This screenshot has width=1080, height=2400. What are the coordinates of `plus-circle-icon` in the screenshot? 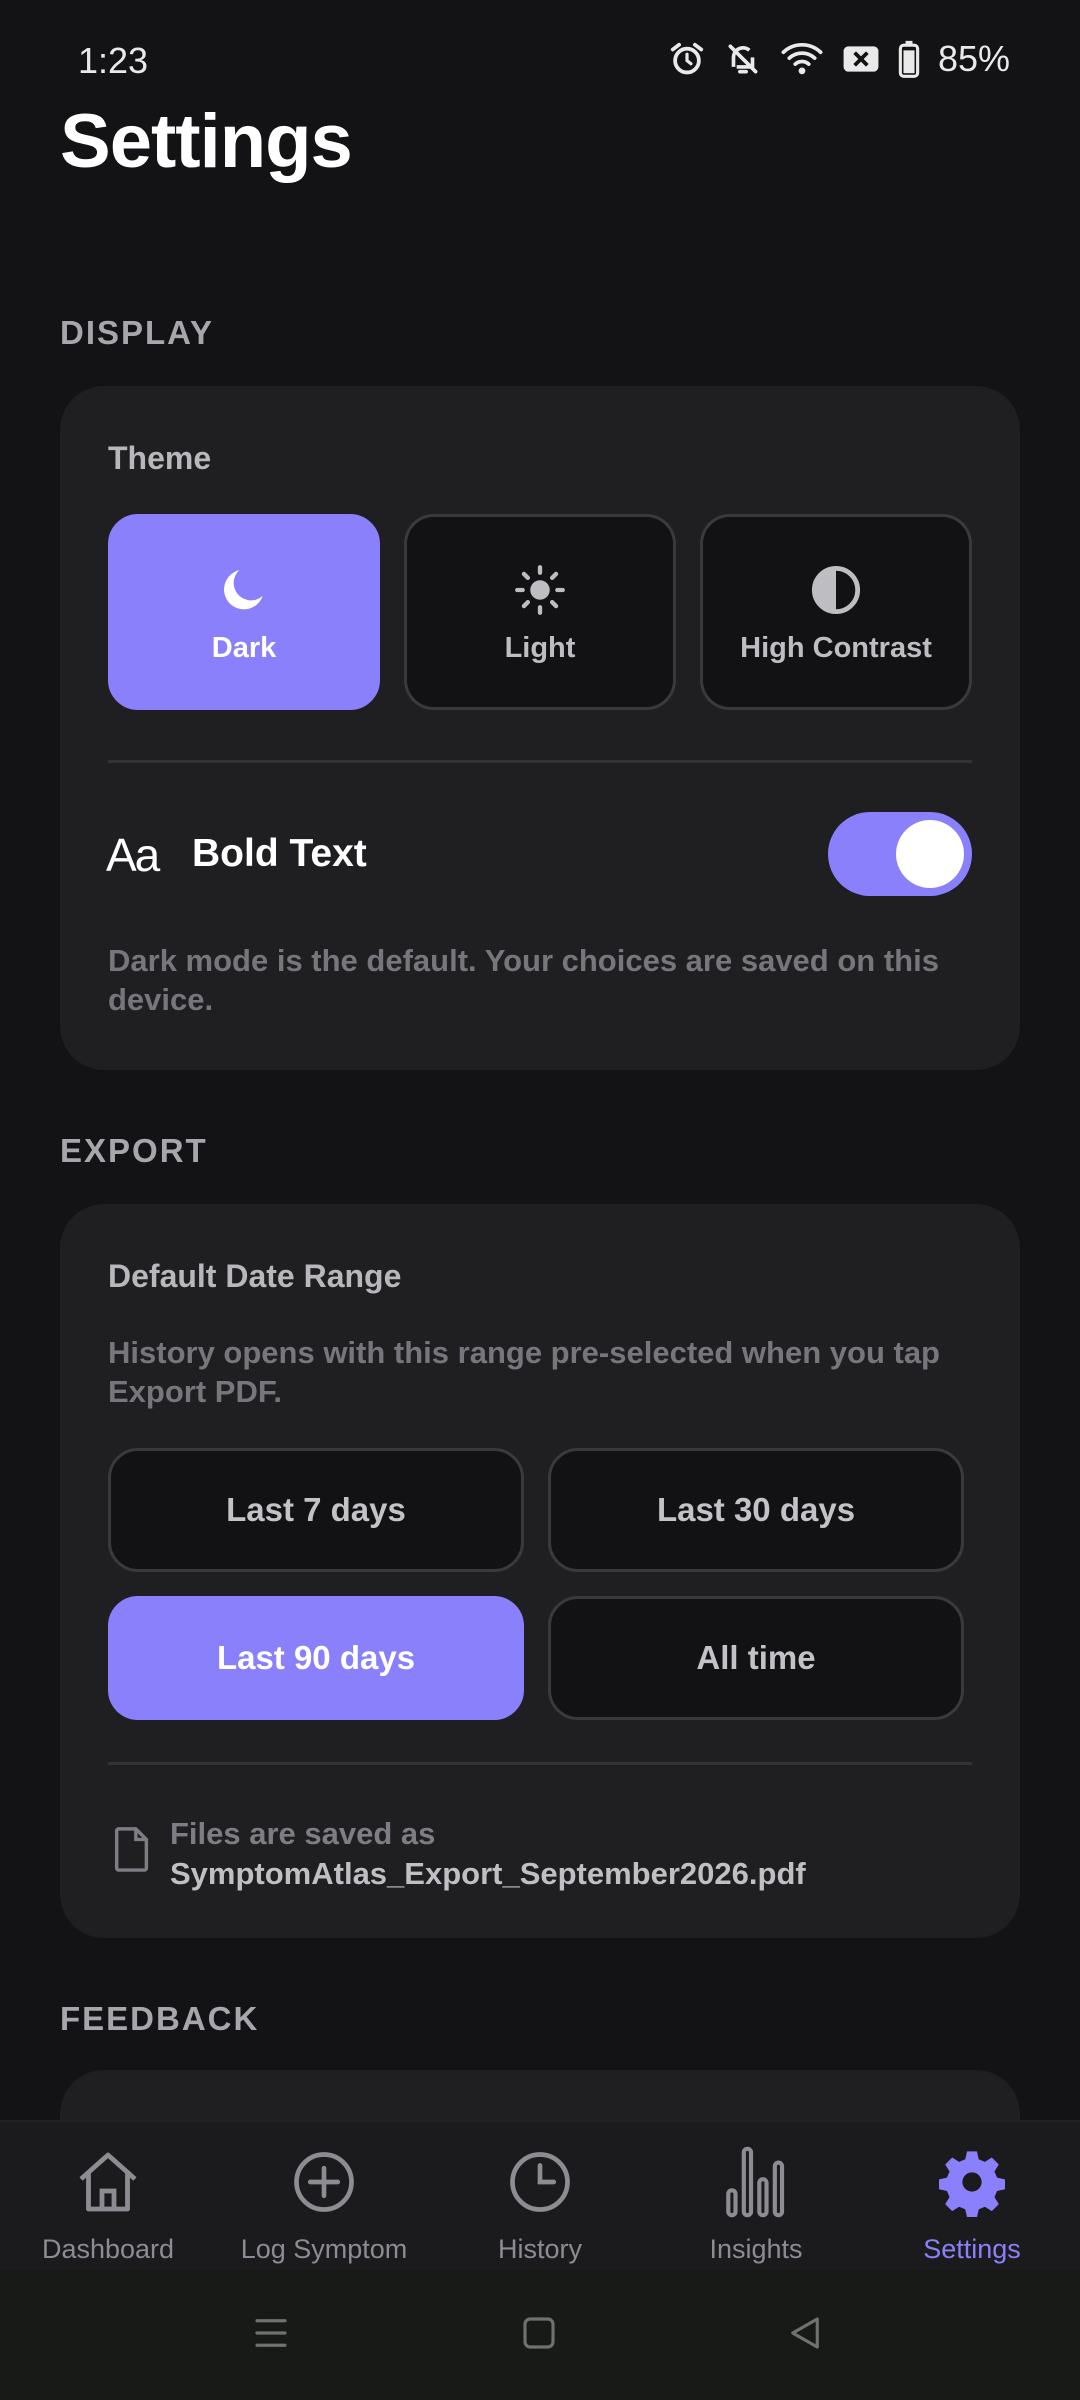 It's located at (324, 2182).